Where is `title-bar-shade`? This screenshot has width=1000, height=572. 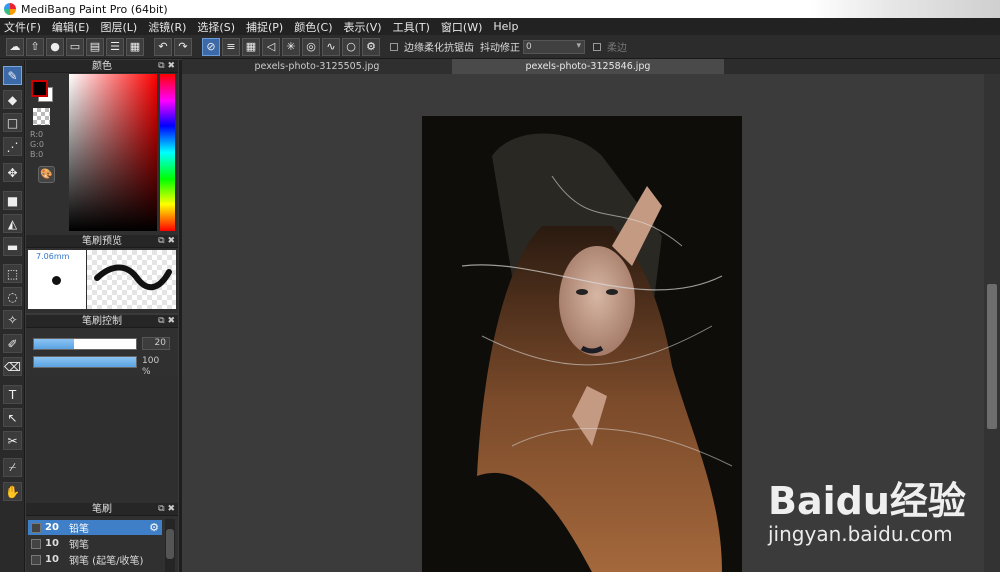
title-bar-shade is located at coordinates (905, 9).